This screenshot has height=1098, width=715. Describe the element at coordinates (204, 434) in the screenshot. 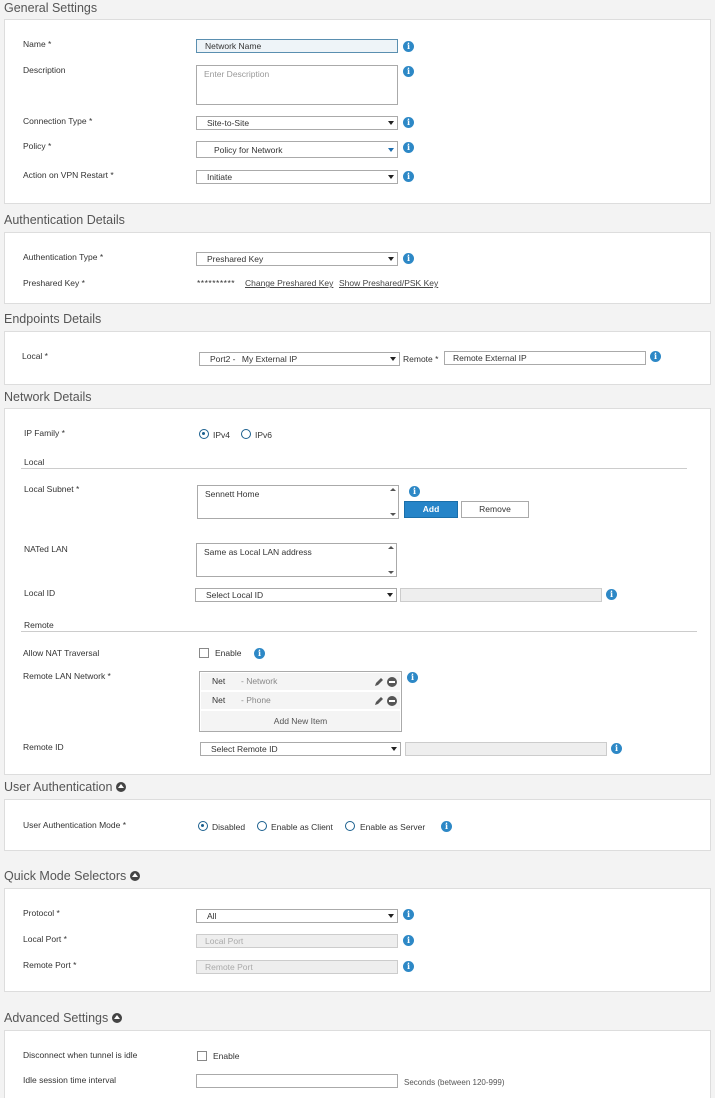

I see `ipv4-radio` at that location.